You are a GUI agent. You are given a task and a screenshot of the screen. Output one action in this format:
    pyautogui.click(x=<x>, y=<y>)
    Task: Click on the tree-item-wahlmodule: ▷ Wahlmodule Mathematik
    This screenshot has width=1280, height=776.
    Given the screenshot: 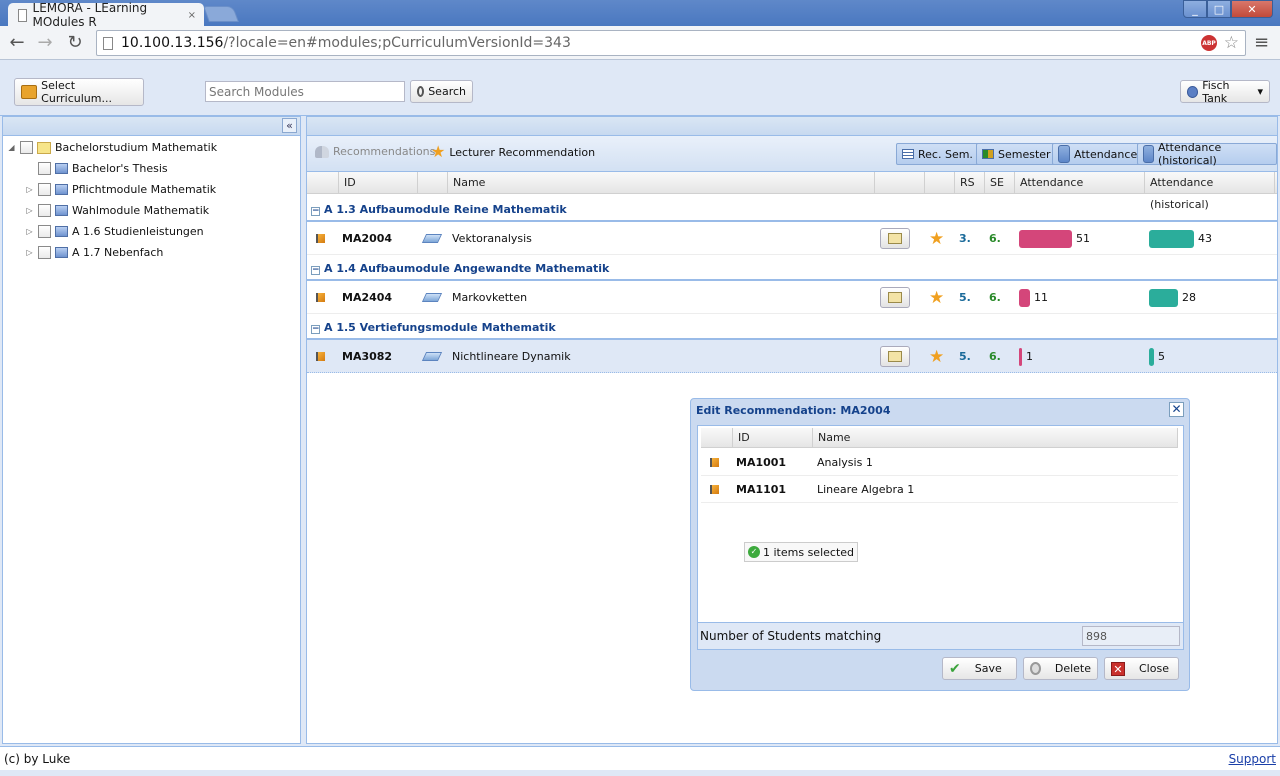 What is the action you would take?
    pyautogui.click(x=117, y=210)
    